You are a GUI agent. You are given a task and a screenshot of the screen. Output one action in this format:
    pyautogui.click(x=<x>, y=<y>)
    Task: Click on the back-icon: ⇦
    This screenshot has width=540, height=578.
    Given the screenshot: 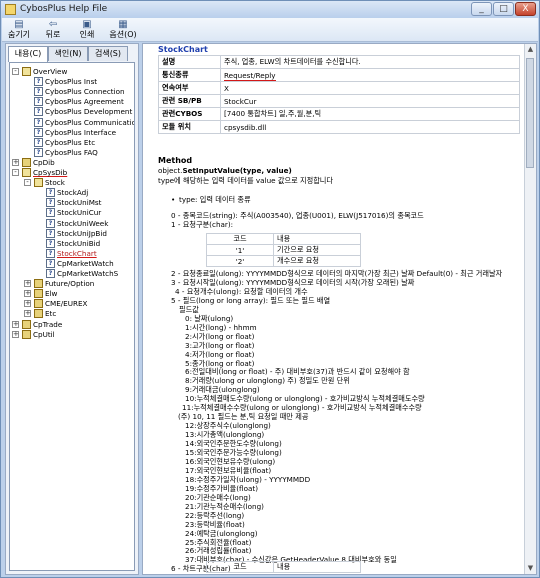 What is the action you would take?
    pyautogui.click(x=53, y=24)
    